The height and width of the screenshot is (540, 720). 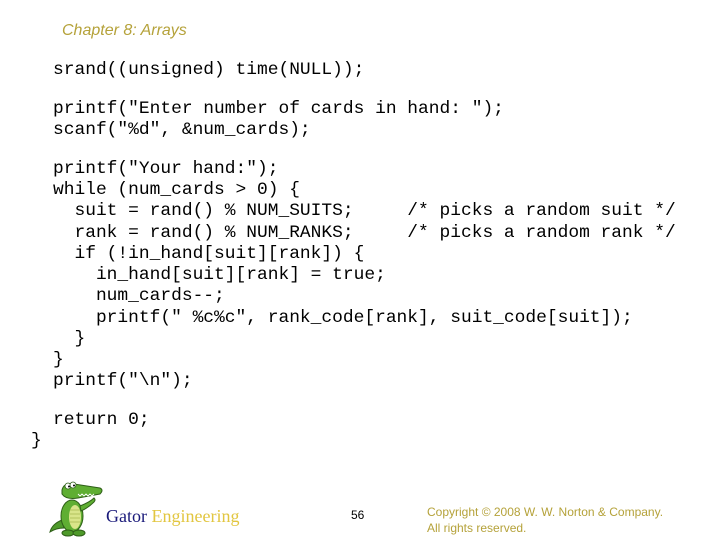 What do you see at coordinates (176, 190) in the screenshot?
I see `code-line: while (num_cards > 0) {` at bounding box center [176, 190].